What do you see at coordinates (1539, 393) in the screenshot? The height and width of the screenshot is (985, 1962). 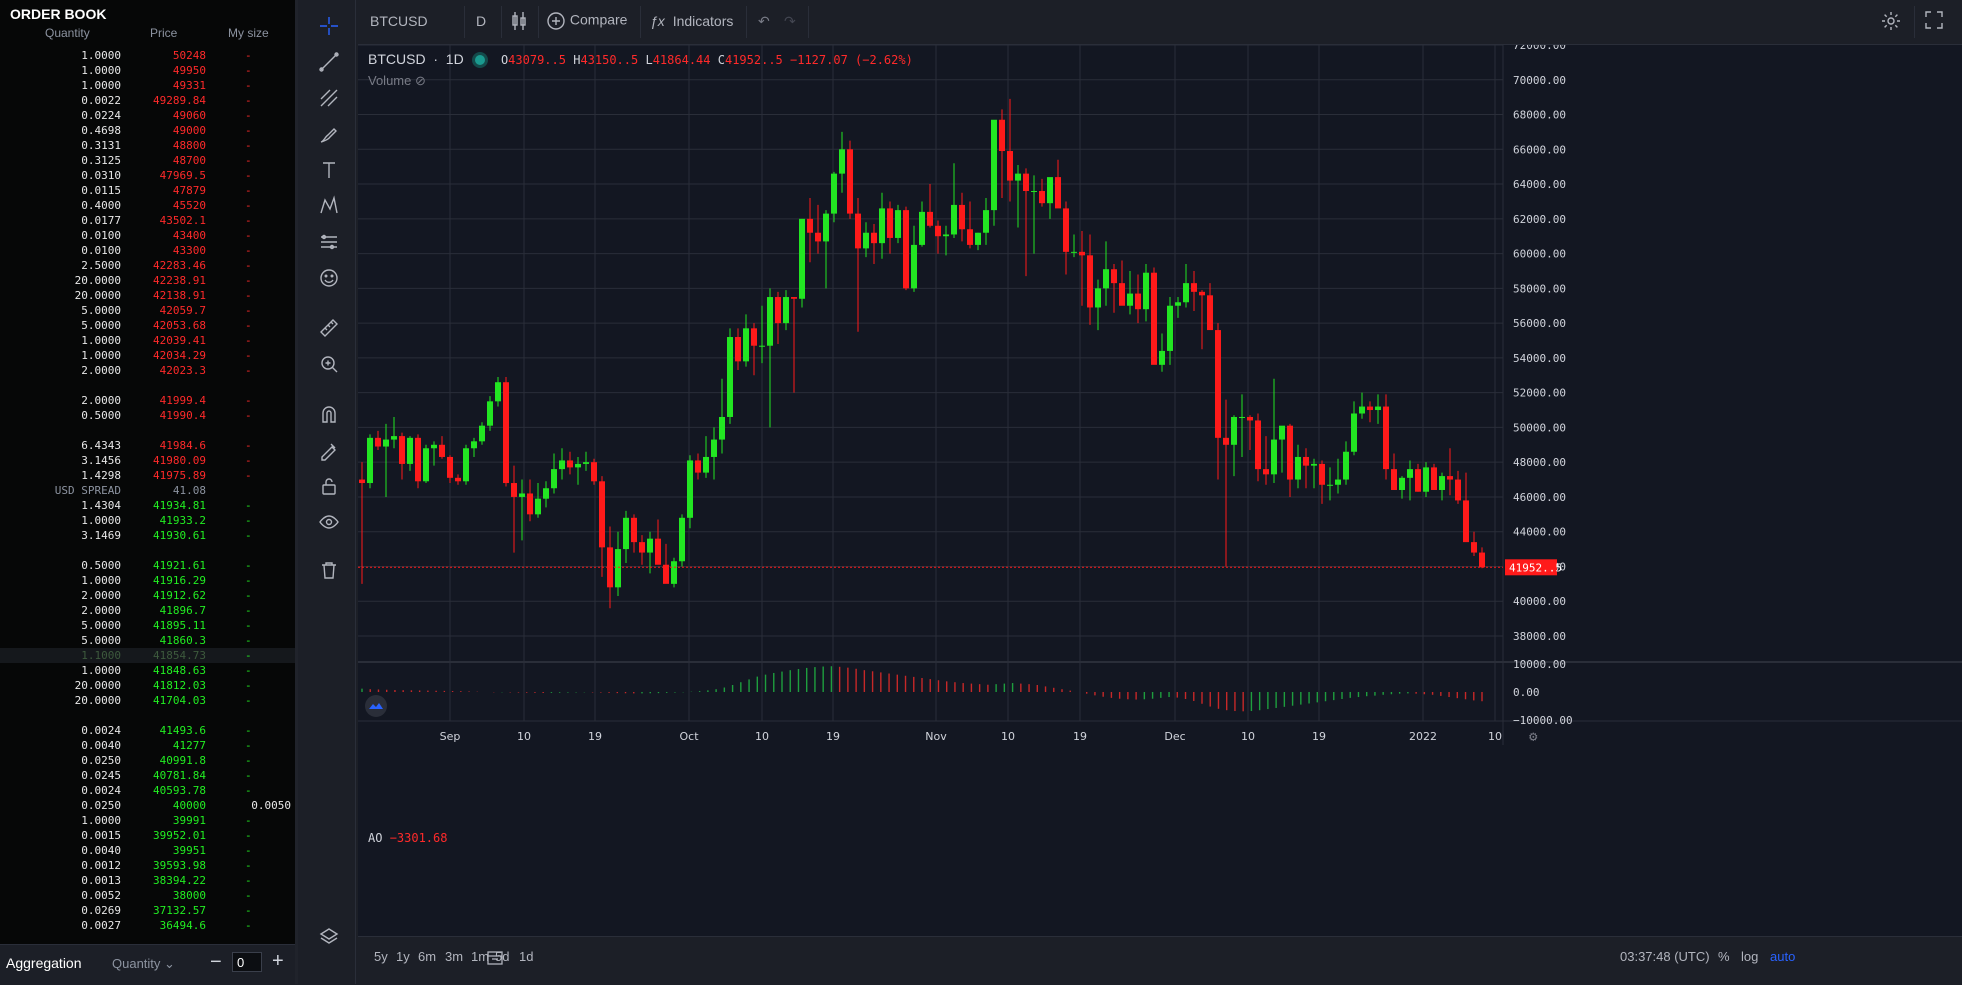 I see `y-tick-label: 52000.00` at bounding box center [1539, 393].